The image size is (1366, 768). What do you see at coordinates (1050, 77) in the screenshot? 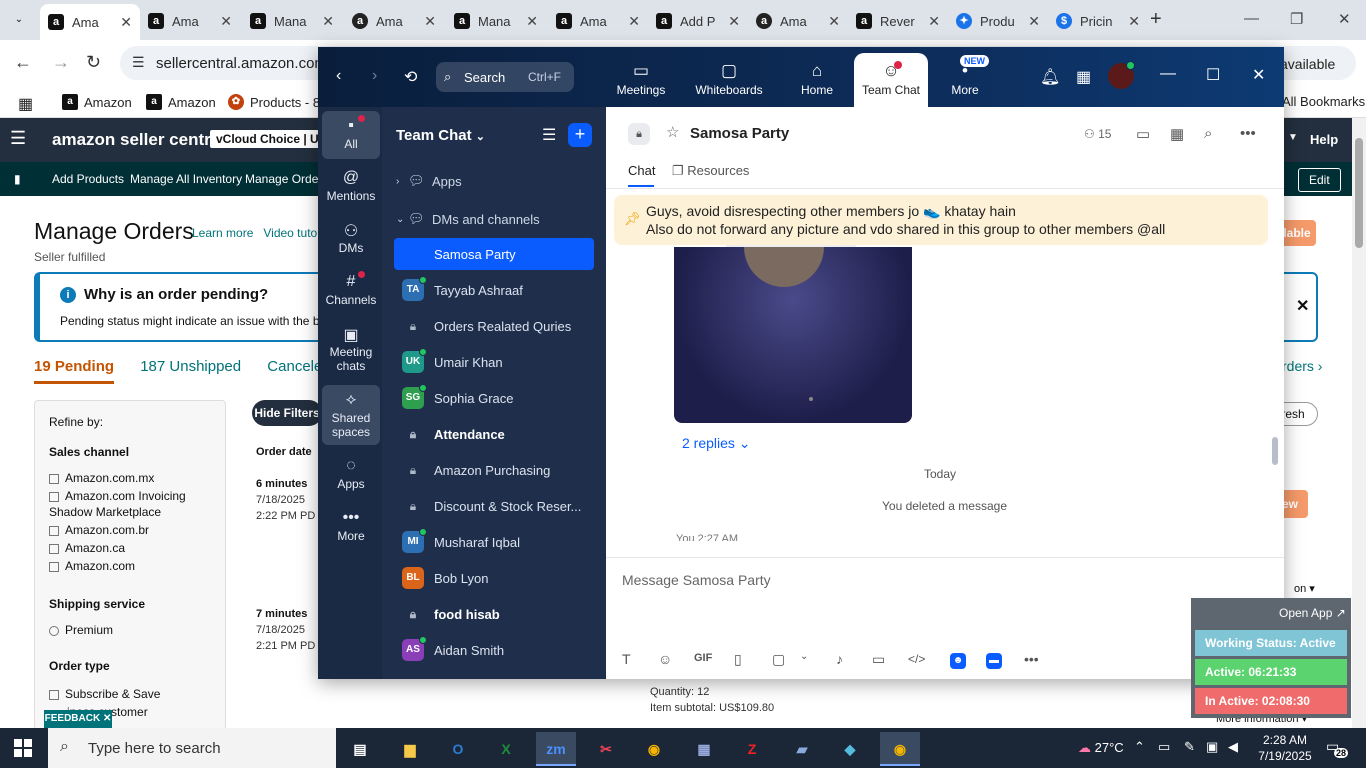
I see `bell-icon: 🔔︎` at bounding box center [1050, 77].